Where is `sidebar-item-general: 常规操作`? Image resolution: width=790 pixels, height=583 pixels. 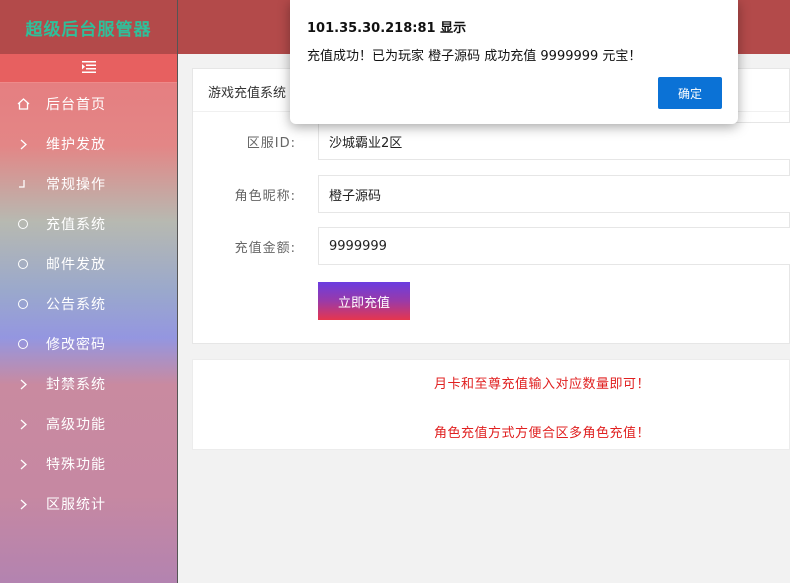 sidebar-item-general: 常规操作 is located at coordinates (88, 184).